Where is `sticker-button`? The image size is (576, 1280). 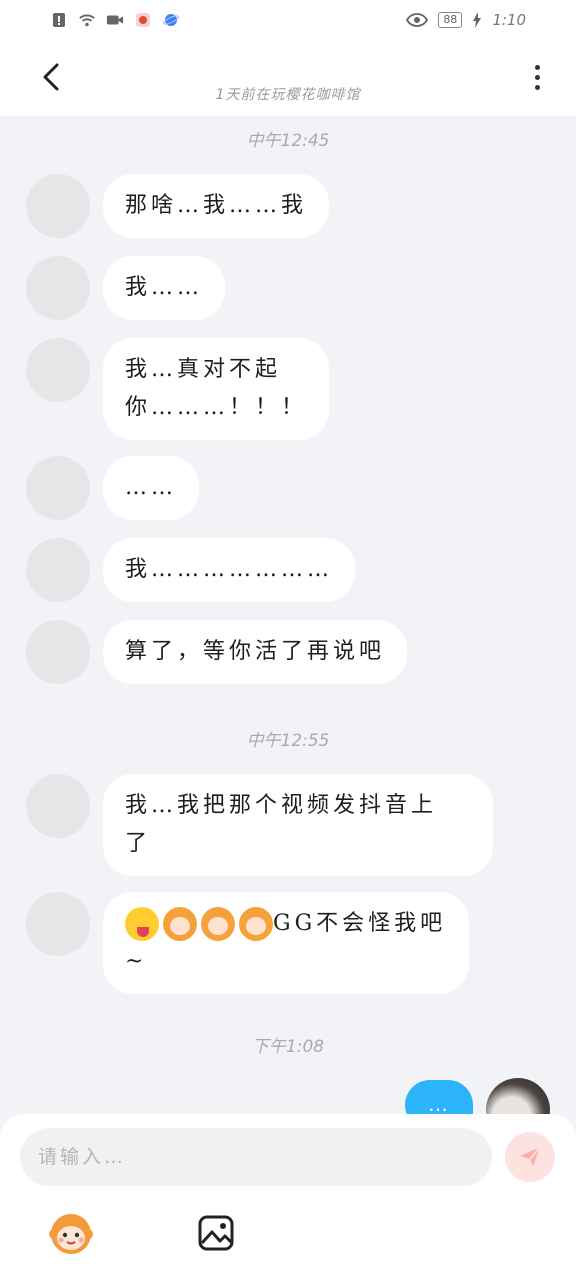 sticker-button is located at coordinates (71, 1233).